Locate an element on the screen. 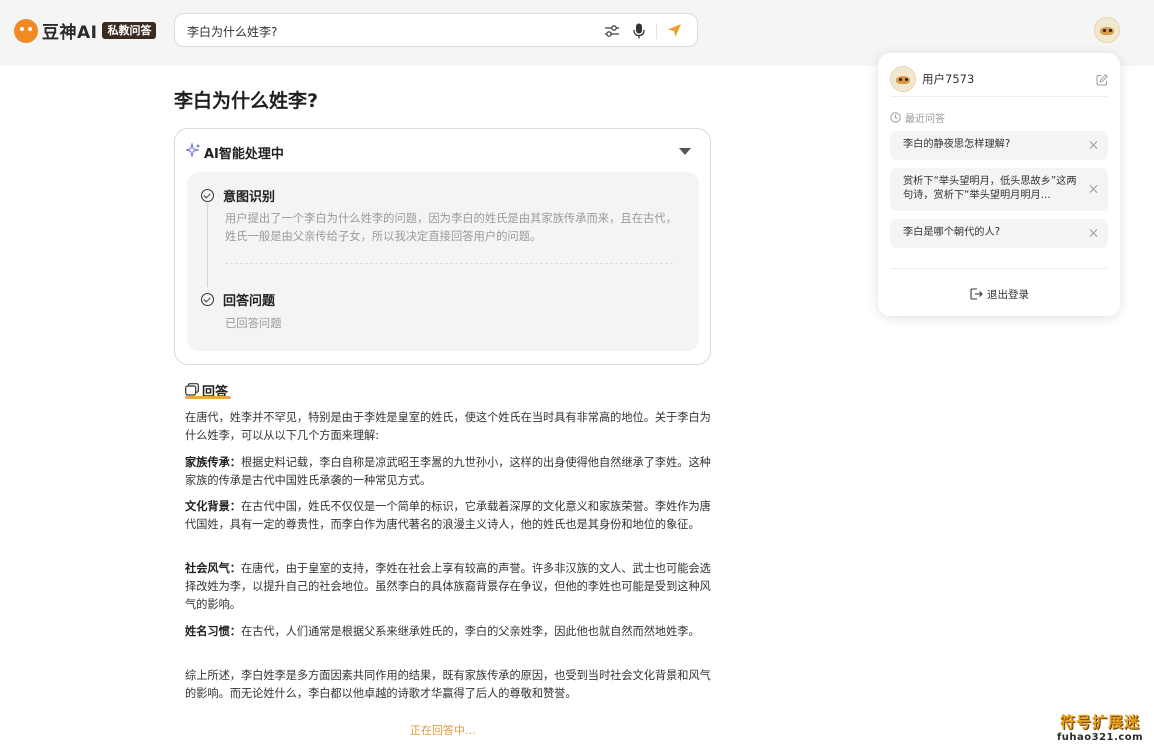 This screenshot has height=750, width=1154. search-input is located at coordinates (387, 31).